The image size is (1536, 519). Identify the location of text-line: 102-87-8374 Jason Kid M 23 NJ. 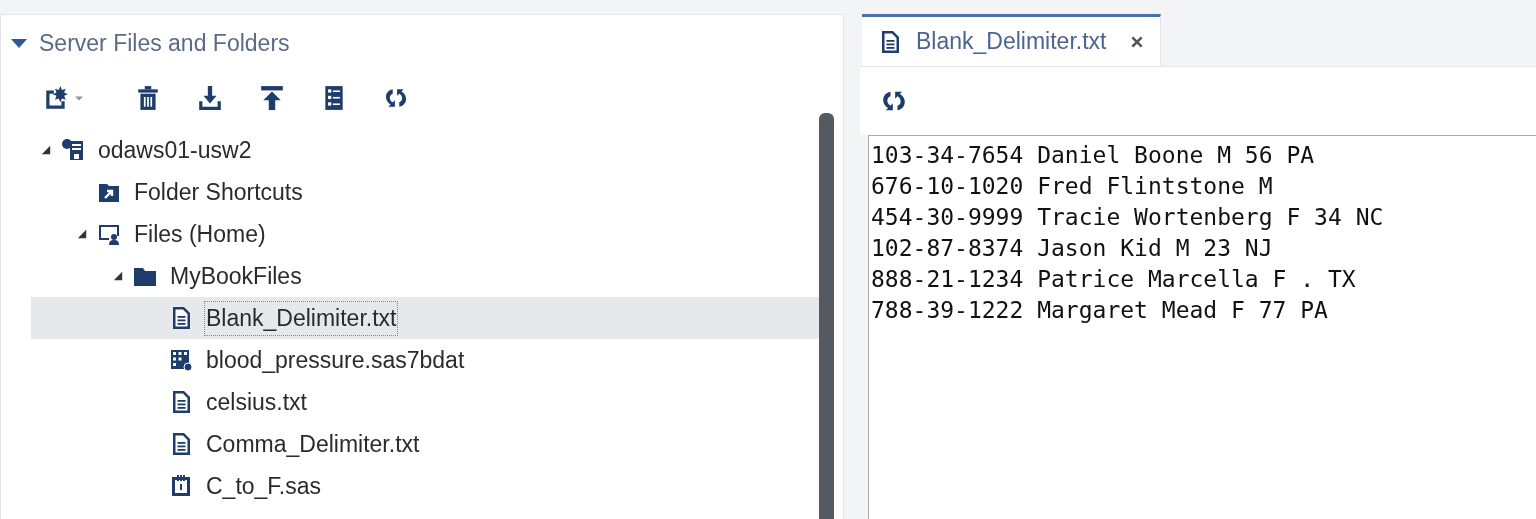
(1072, 248).